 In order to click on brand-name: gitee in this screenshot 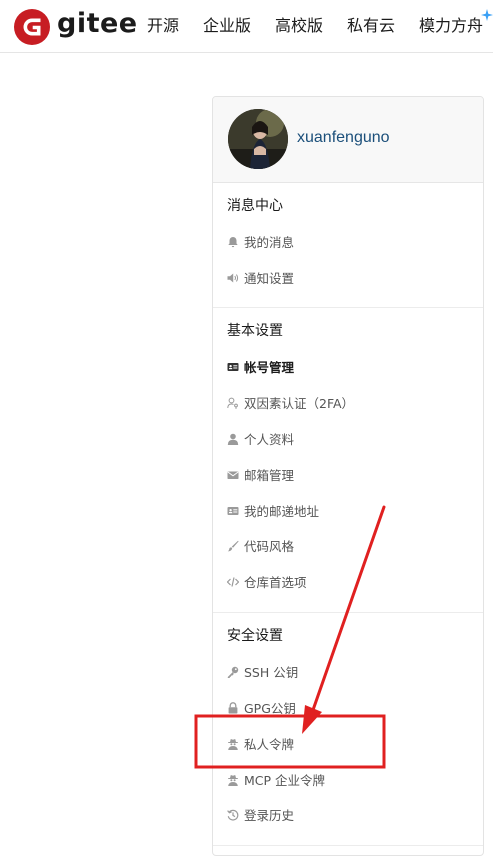, I will do `click(97, 24)`.